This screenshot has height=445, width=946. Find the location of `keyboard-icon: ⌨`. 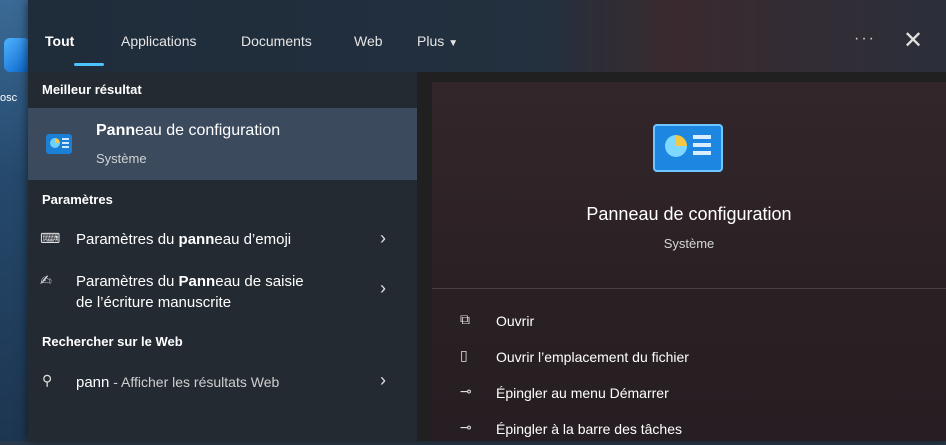

keyboard-icon: ⌨ is located at coordinates (50, 238).